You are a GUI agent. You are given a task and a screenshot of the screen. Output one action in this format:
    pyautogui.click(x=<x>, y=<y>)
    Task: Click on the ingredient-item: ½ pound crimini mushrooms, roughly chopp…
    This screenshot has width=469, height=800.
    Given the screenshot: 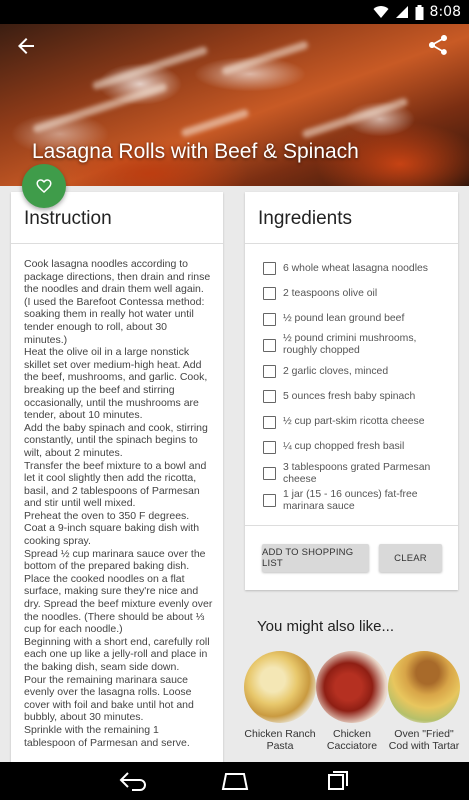 What is the action you would take?
    pyautogui.click(x=356, y=345)
    